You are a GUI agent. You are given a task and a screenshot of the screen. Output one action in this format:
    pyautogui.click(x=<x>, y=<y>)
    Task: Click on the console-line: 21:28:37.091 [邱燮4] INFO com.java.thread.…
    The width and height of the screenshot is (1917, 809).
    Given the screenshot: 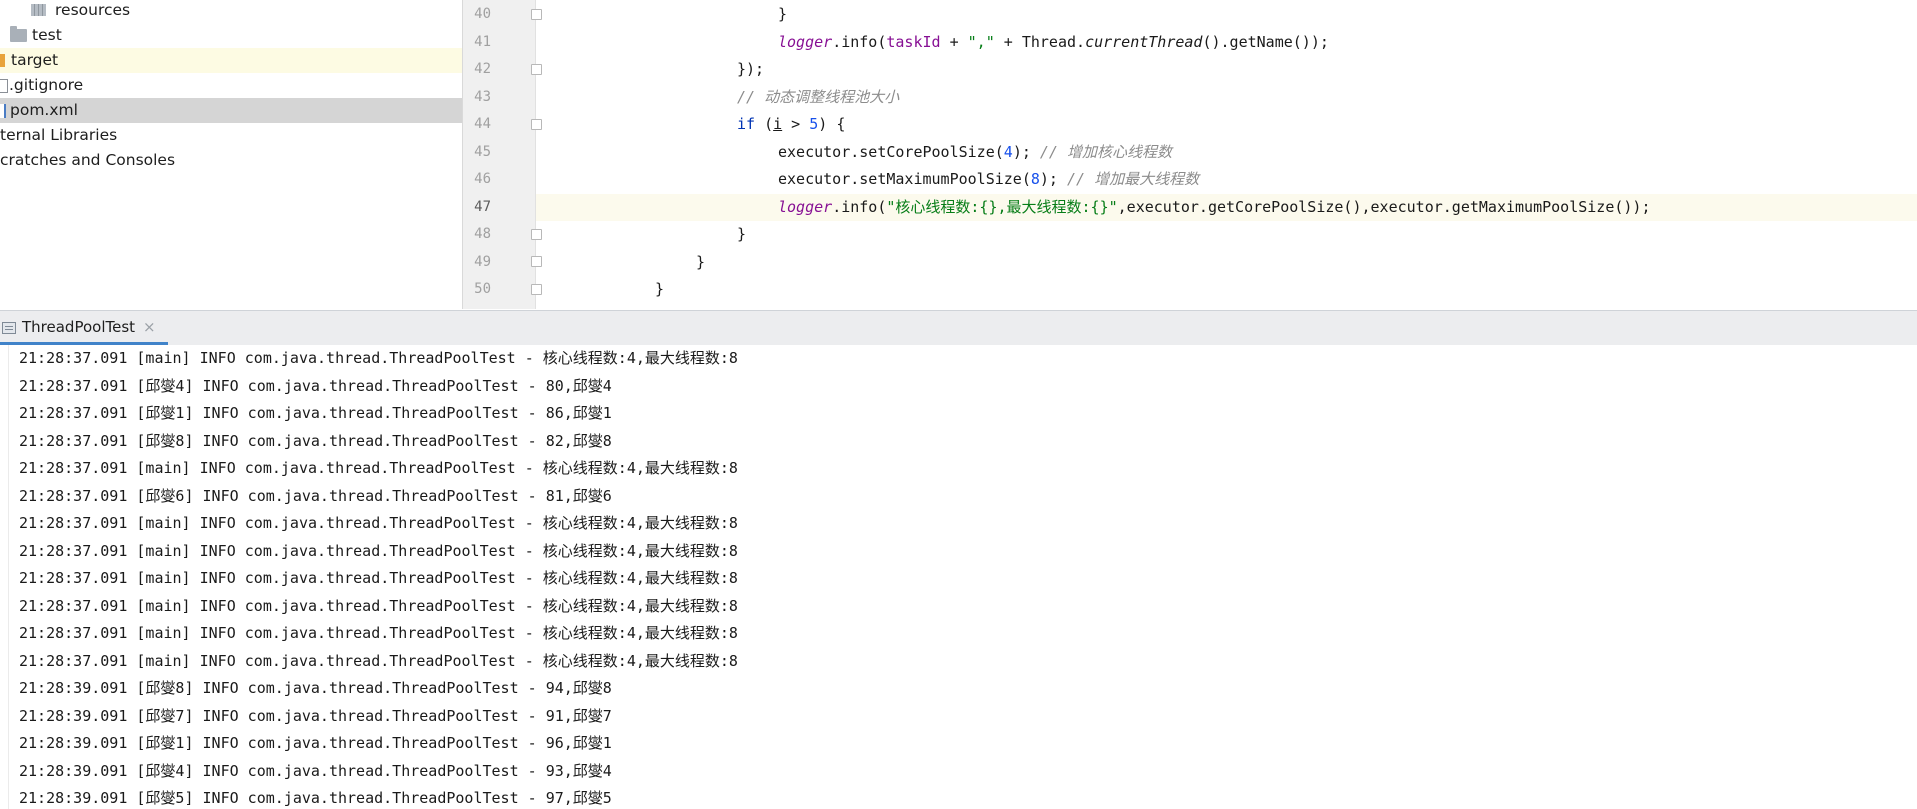 What is the action you would take?
    pyautogui.click(x=315, y=385)
    